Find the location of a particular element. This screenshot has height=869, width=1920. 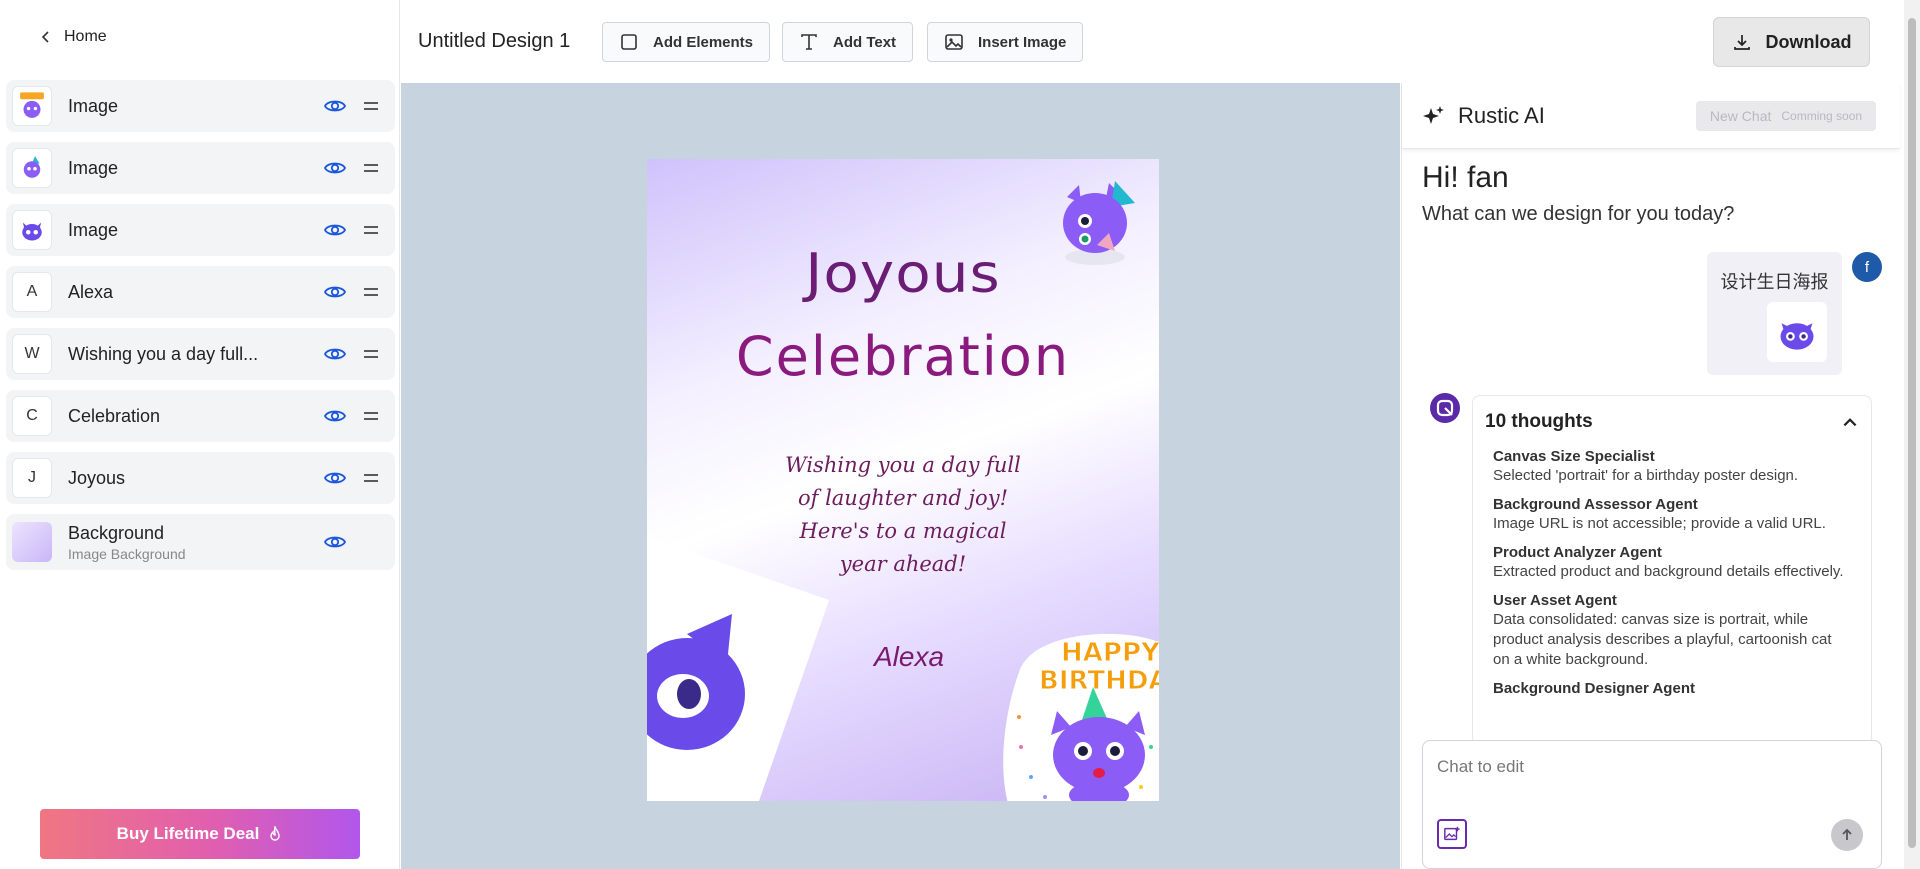

purple-cat-thumb is located at coordinates (32, 230).